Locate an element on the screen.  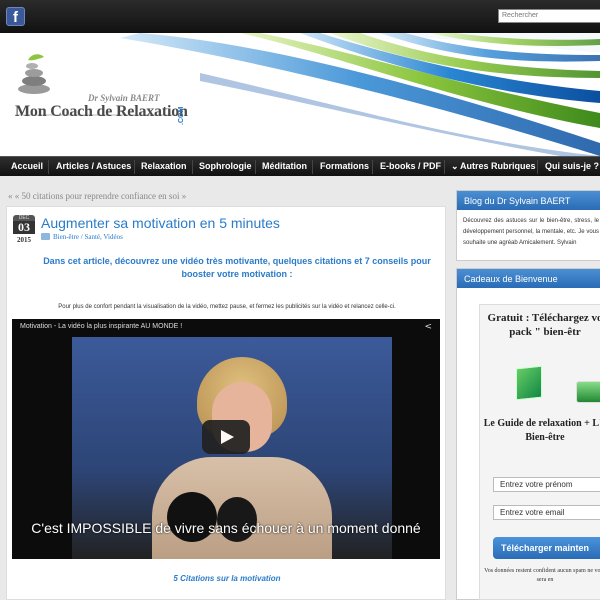
date-day: 03 is located at coordinates (24, 227).